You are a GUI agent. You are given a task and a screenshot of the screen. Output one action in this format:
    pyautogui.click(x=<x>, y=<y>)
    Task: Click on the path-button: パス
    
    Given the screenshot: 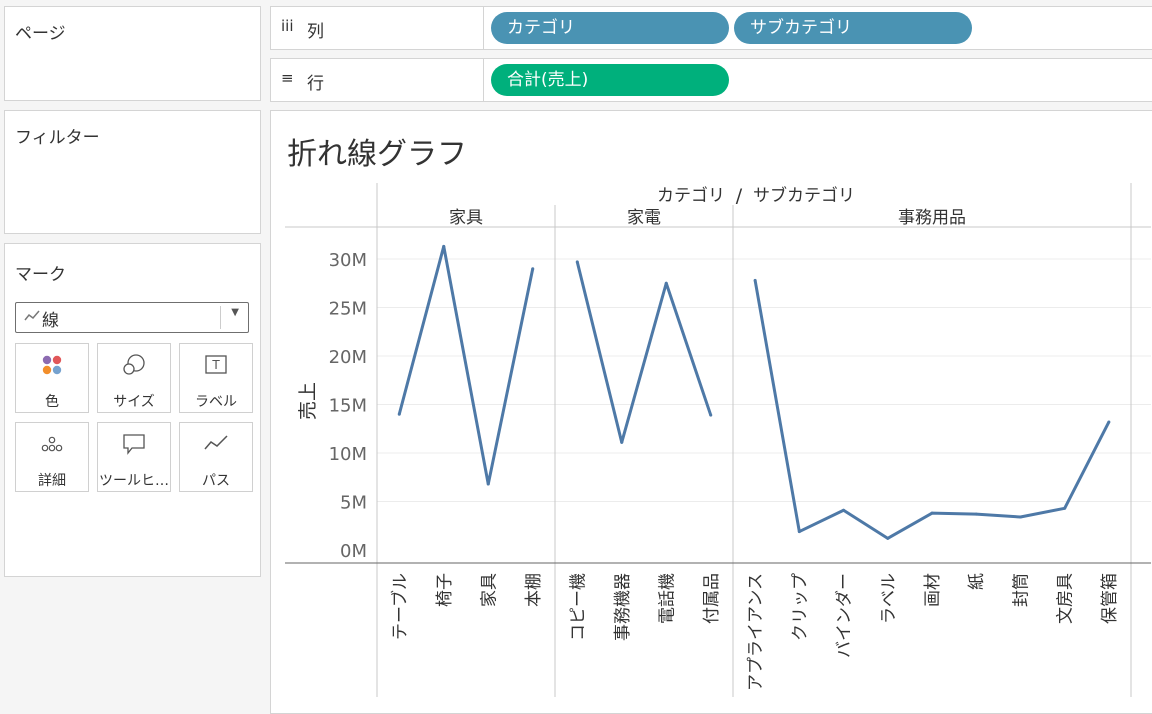 What is the action you would take?
    pyautogui.click(x=216, y=457)
    